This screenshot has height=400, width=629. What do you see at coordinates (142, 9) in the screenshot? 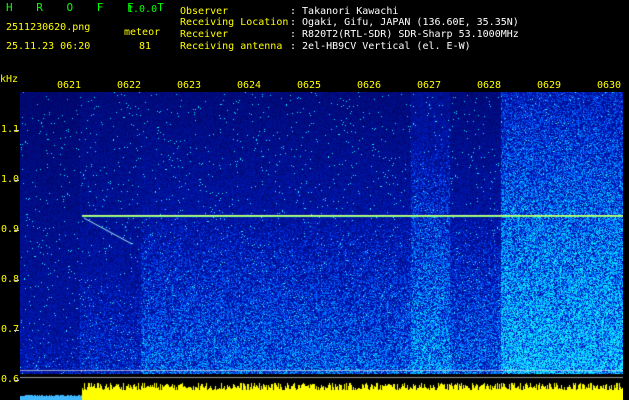
I see `app-version: 1.0.0` at bounding box center [142, 9].